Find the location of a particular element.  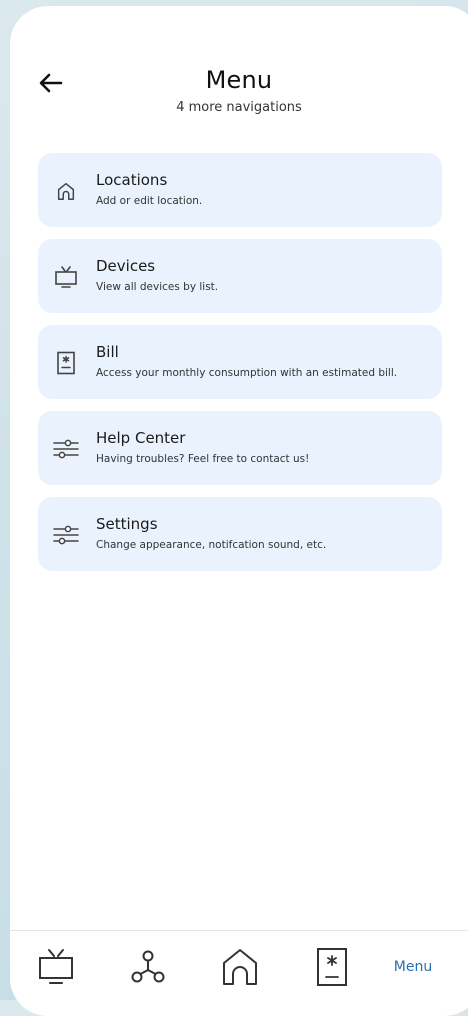

menu-item-description: View all devices by list. is located at coordinates (157, 287).